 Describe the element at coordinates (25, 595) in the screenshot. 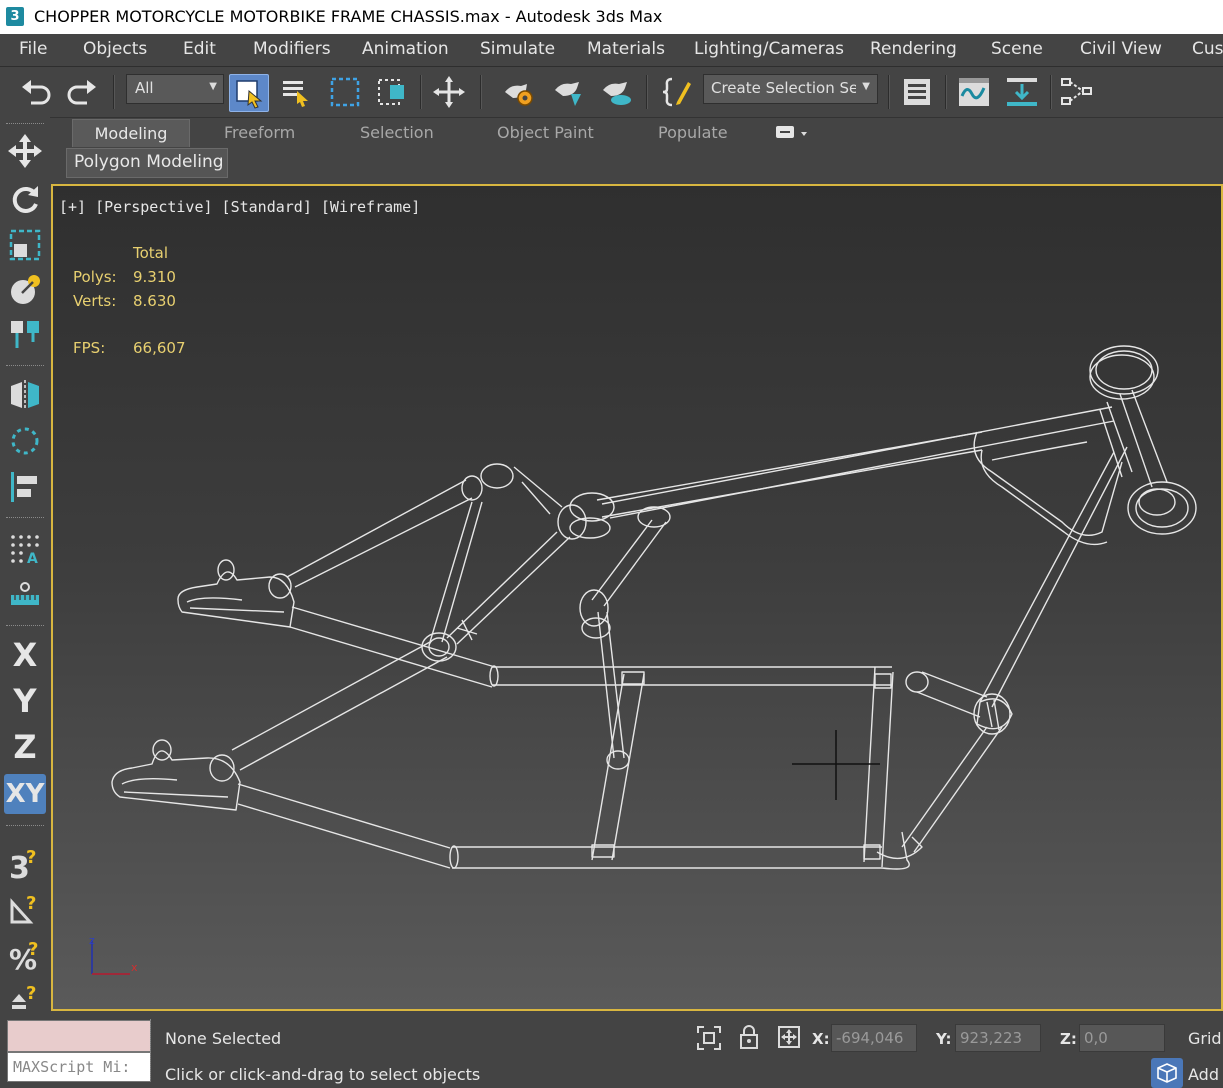

I see `ruler-button` at that location.